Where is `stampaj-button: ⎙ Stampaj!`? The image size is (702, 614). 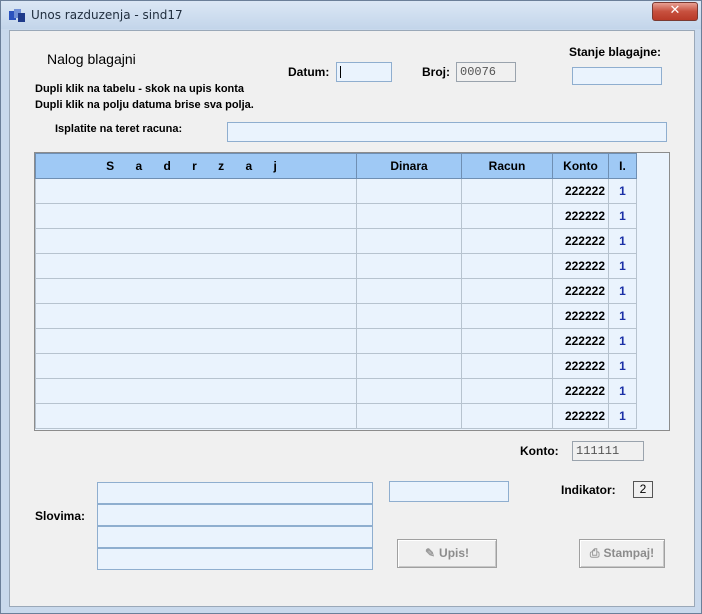 stampaj-button: ⎙ Stampaj! is located at coordinates (622, 553).